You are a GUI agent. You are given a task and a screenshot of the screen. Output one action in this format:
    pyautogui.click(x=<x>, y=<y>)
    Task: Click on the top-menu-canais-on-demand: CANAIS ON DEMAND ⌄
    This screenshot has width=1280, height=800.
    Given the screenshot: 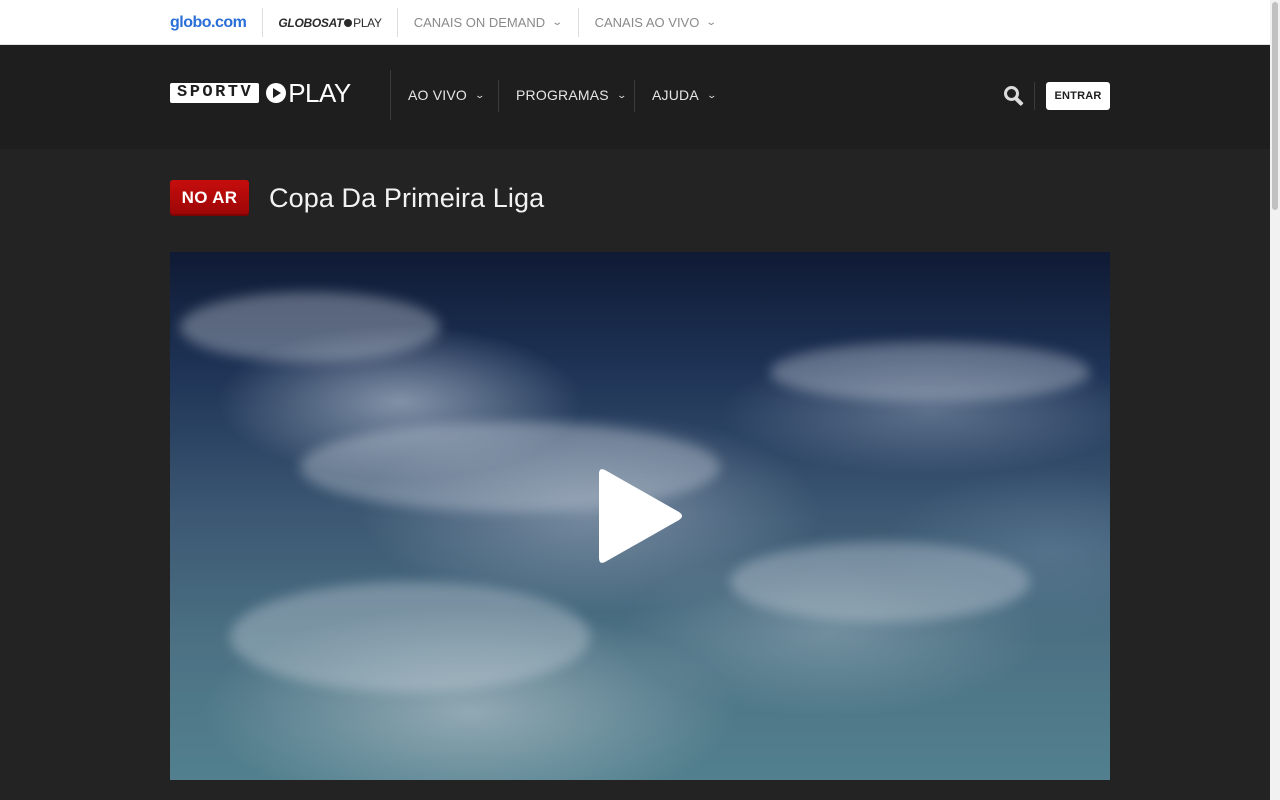 What is the action you would take?
    pyautogui.click(x=488, y=22)
    